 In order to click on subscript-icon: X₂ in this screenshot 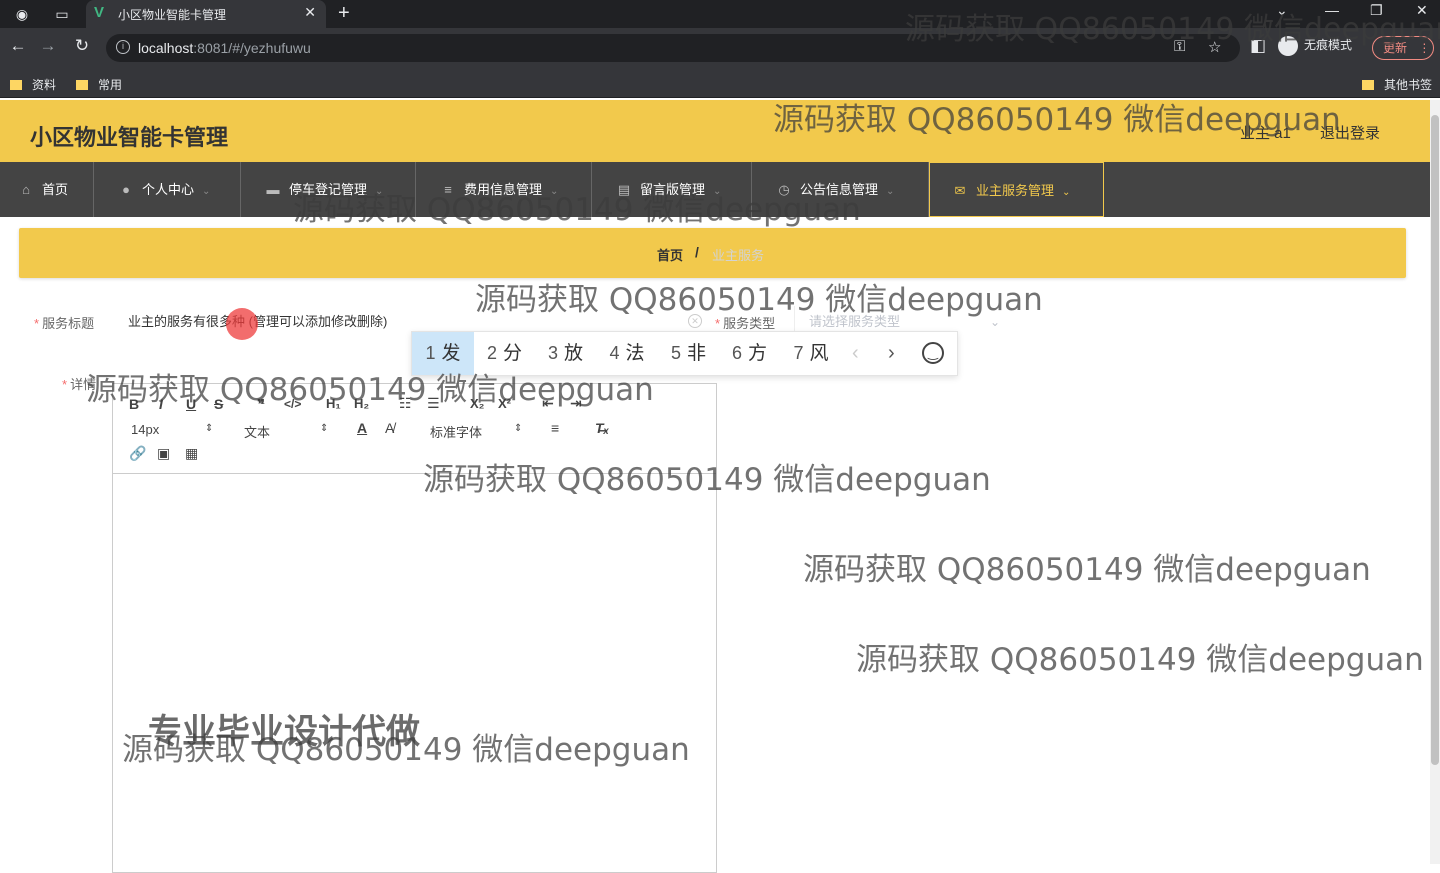, I will do `click(477, 403)`.